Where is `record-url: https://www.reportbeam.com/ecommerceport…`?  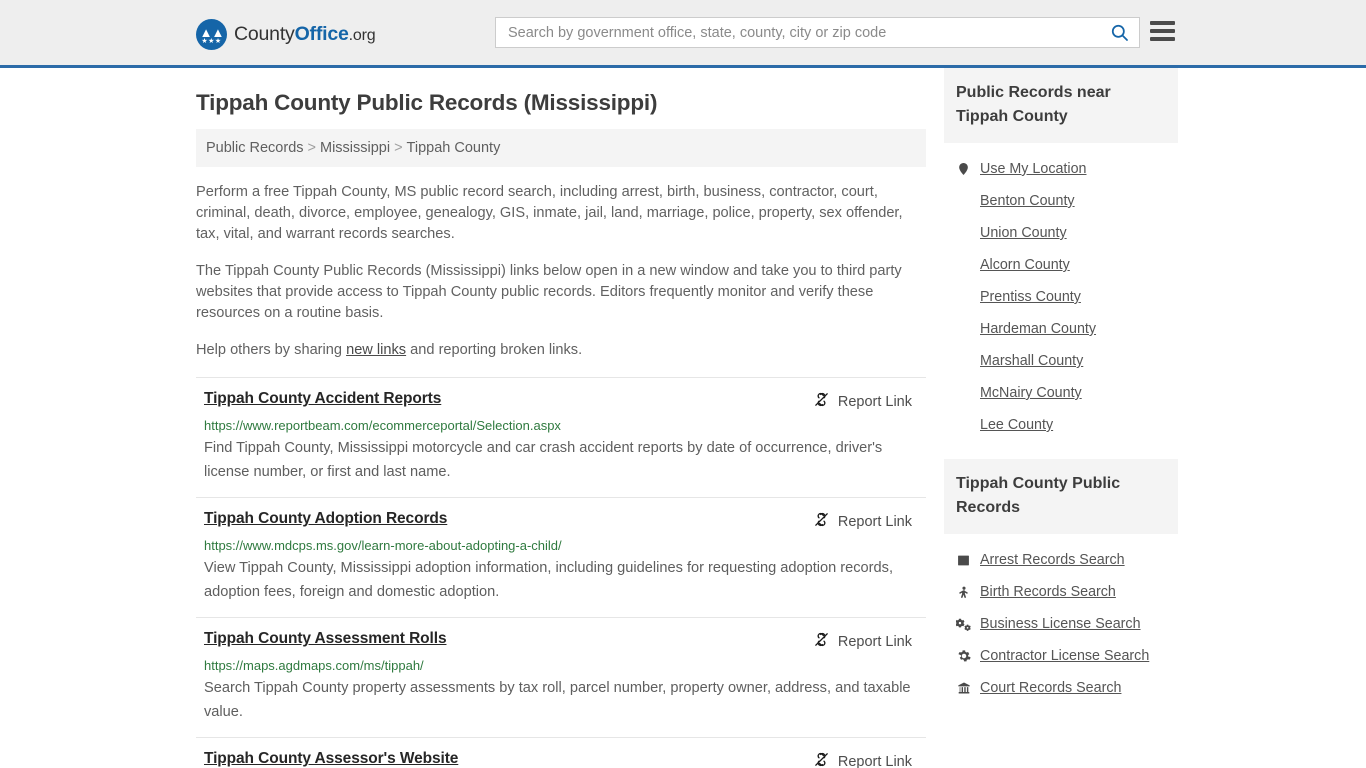
record-url: https://www.reportbeam.com/ecommerceport… is located at coordinates (382, 425).